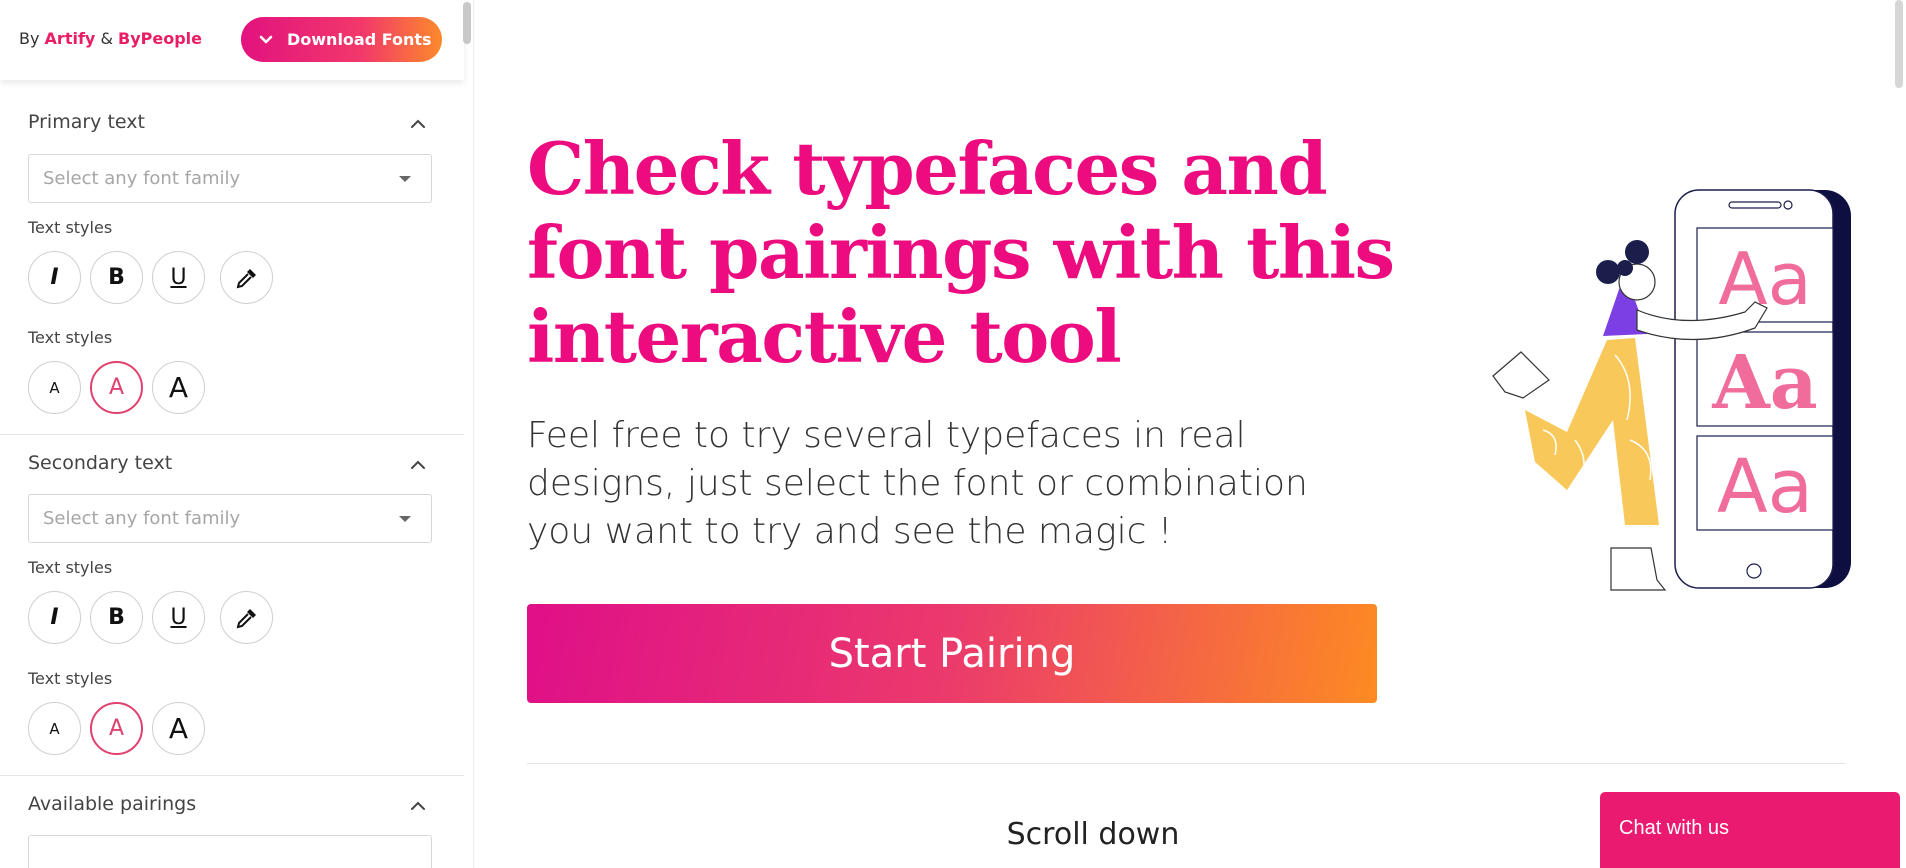  What do you see at coordinates (1521, 375) in the screenshot?
I see `shoe-left` at bounding box center [1521, 375].